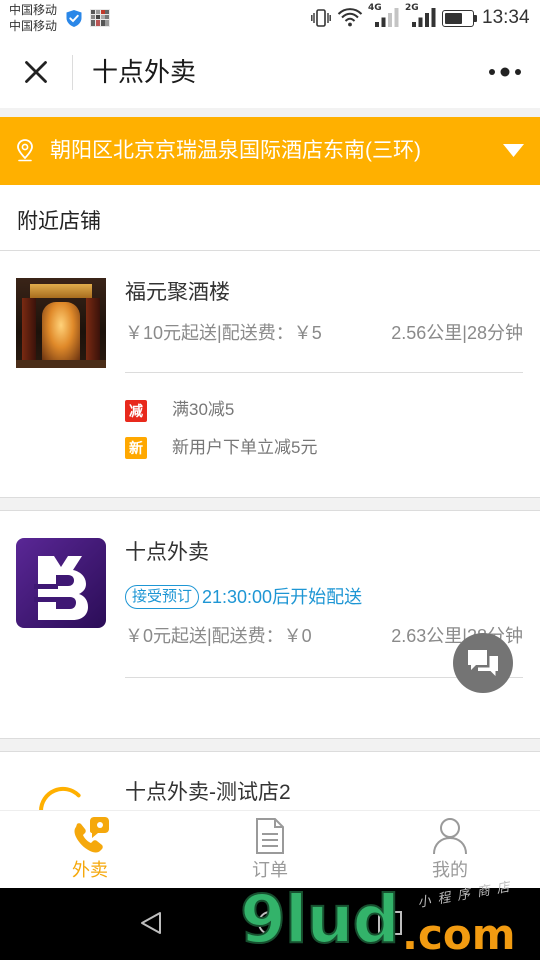 Image resolution: width=540 pixels, height=960 pixels. Describe the element at coordinates (136, 448) in the screenshot. I see `promo-badge-new-user: 新` at that location.